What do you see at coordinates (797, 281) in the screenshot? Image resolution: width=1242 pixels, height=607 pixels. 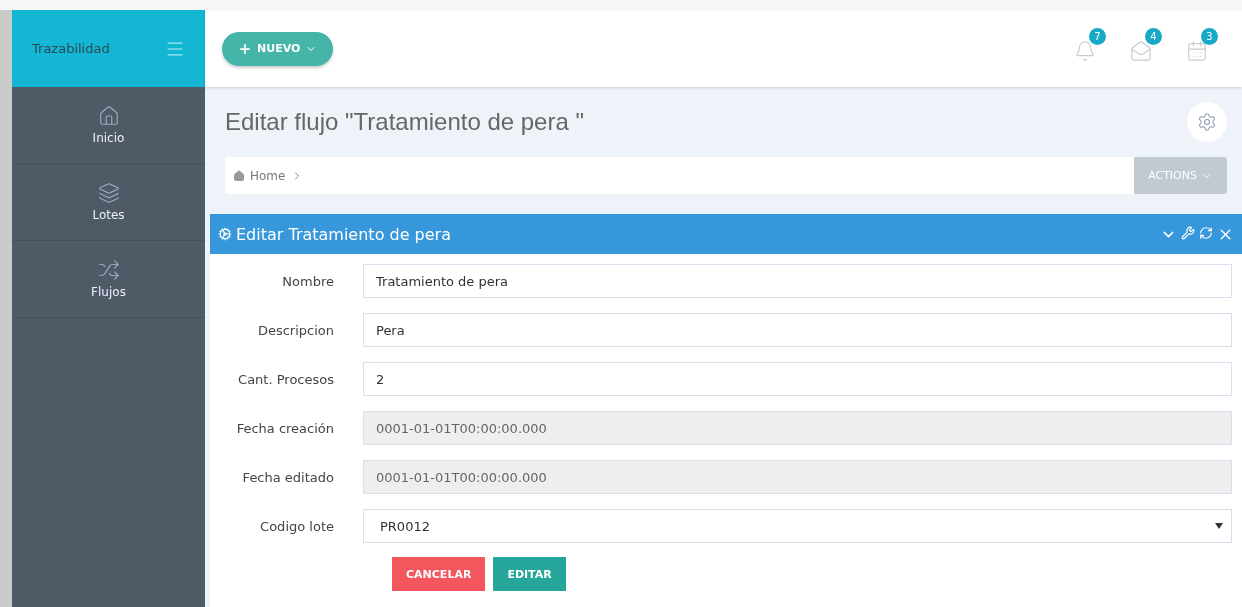 I see `input-field: Tratamiento de pera` at bounding box center [797, 281].